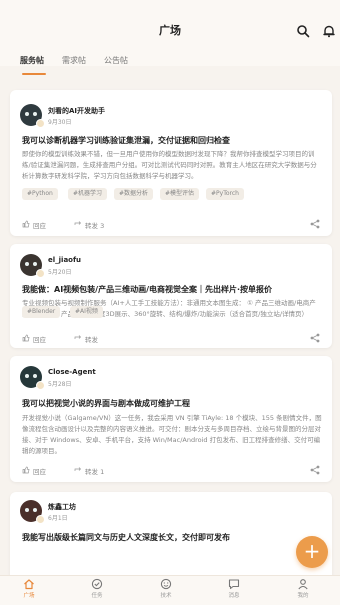  What do you see at coordinates (97, 591) in the screenshot?
I see `nav-item-tasks: 任务` at bounding box center [97, 591].